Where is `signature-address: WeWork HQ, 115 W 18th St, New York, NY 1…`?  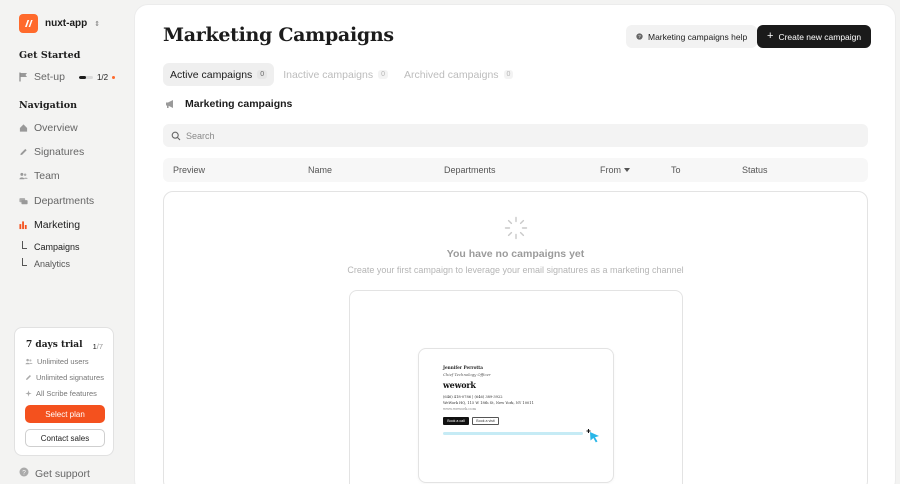
signature-address: WeWork HQ, 115 W 18th St, New York, NY 1… is located at coordinates (488, 403).